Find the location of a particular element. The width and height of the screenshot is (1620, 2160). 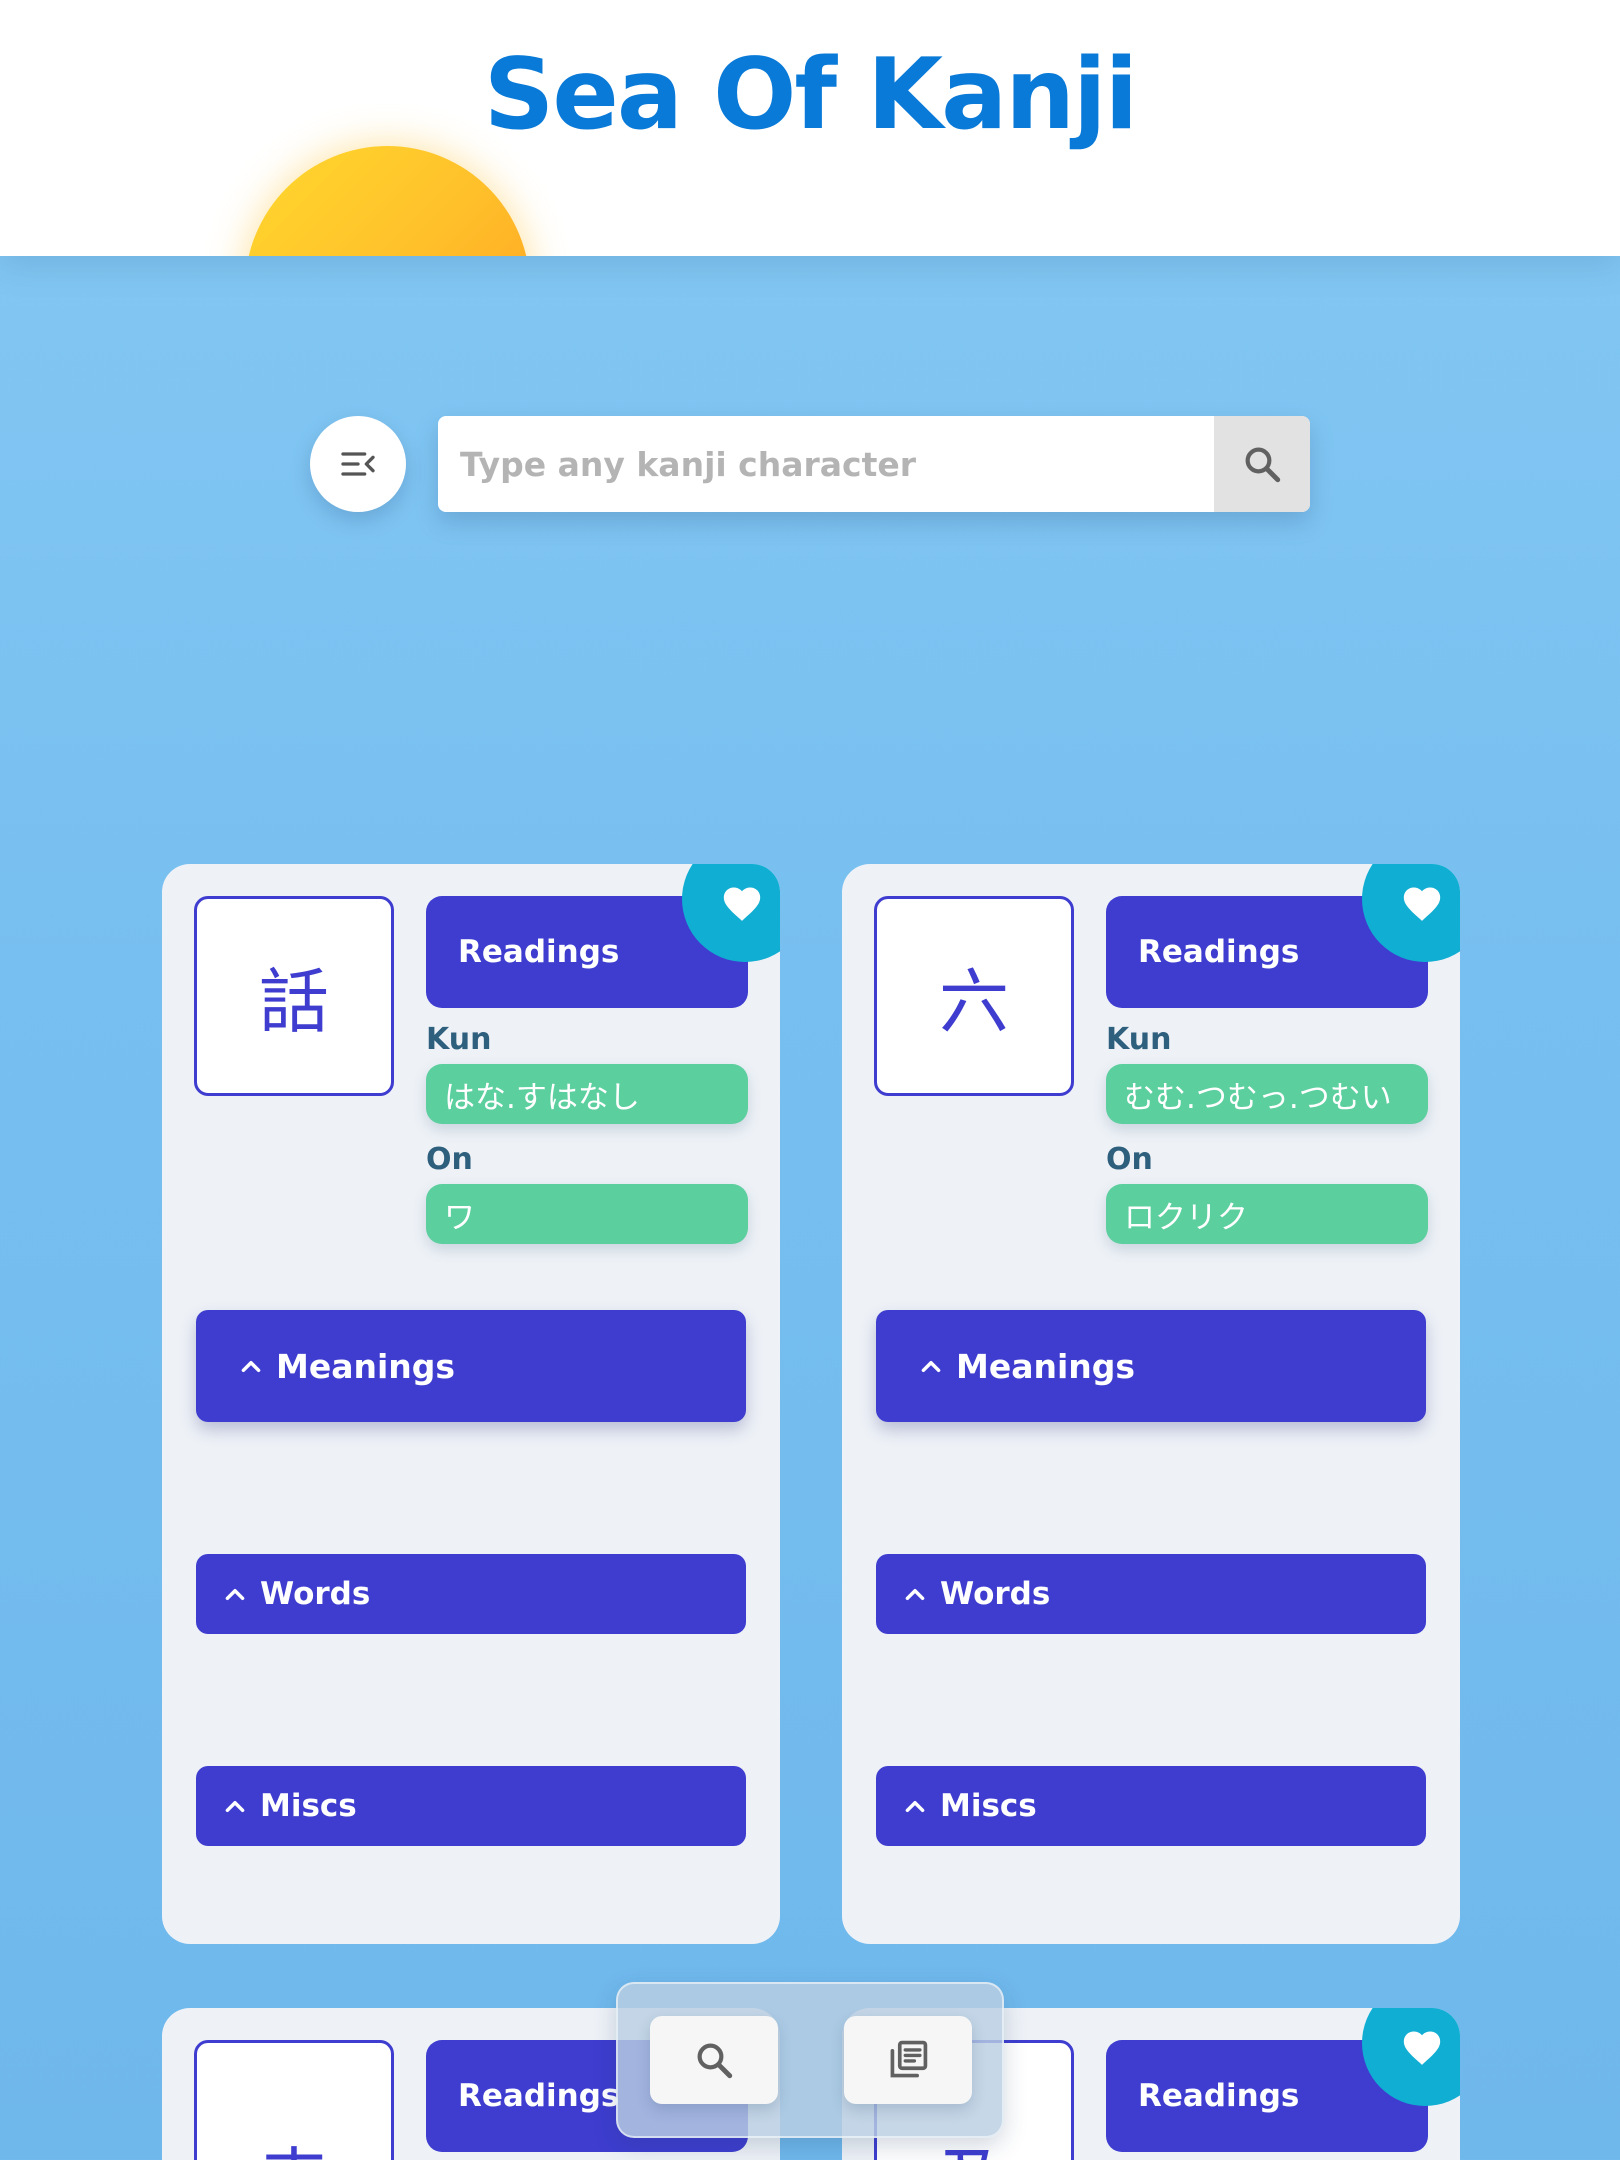

nav-search-button is located at coordinates (714, 2060).